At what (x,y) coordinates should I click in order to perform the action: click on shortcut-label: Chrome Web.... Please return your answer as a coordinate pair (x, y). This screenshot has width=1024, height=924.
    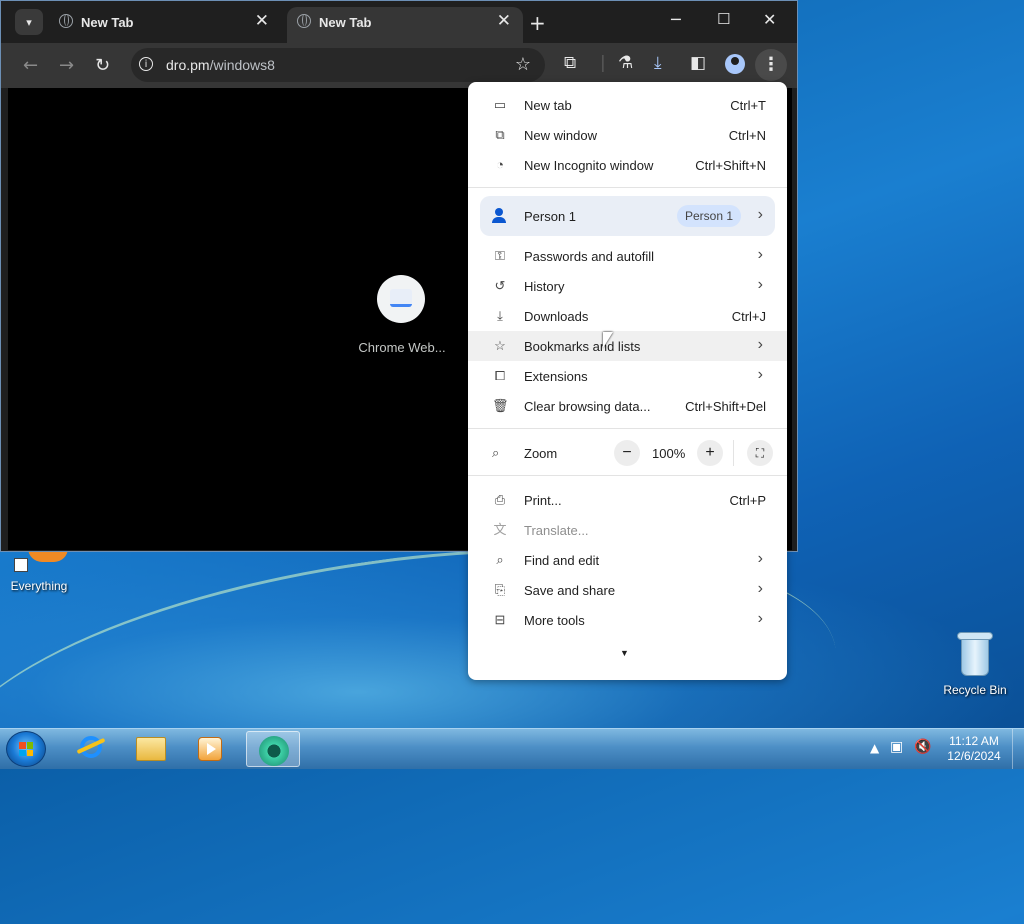
    Looking at the image, I should click on (402, 347).